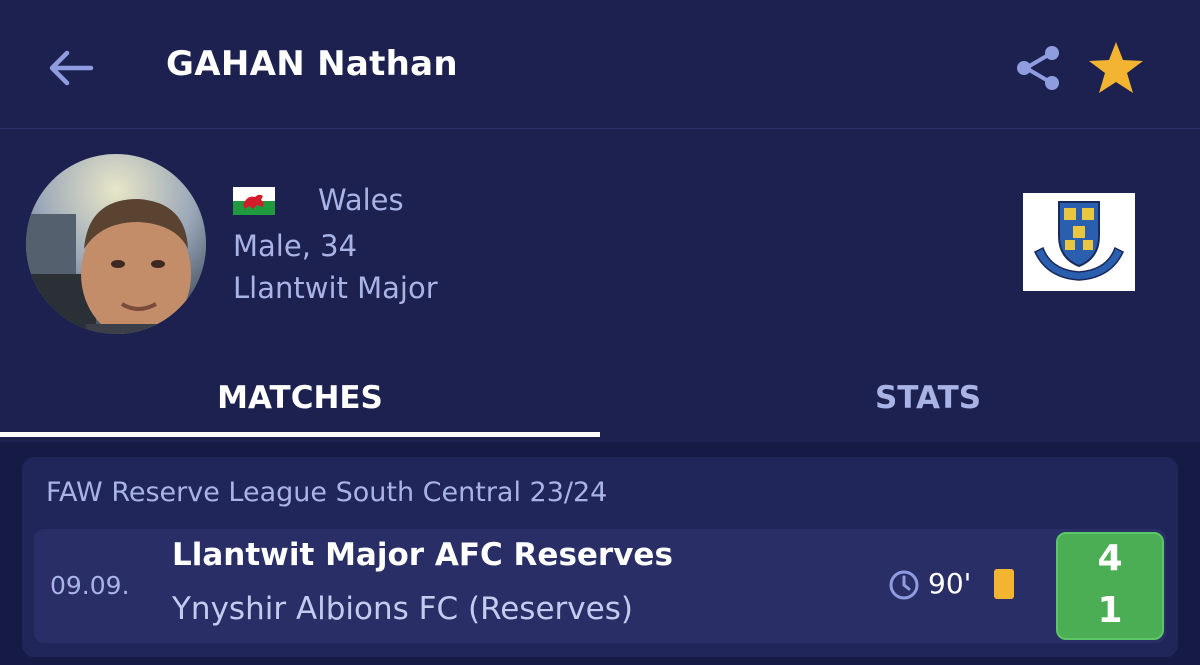 This screenshot has width=1200, height=665. I want to click on home-team: Llantwit Major AFC Reserves, so click(422, 555).